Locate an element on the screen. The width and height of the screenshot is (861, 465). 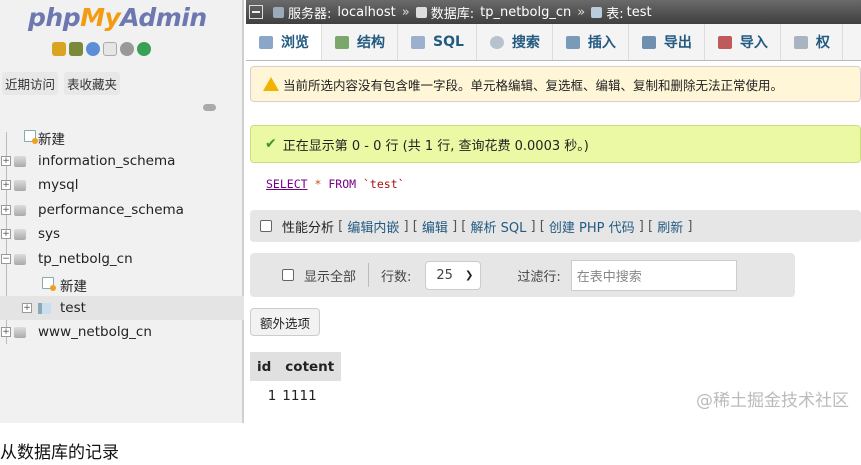
extra-options-button: 额外选项 is located at coordinates (285, 322).